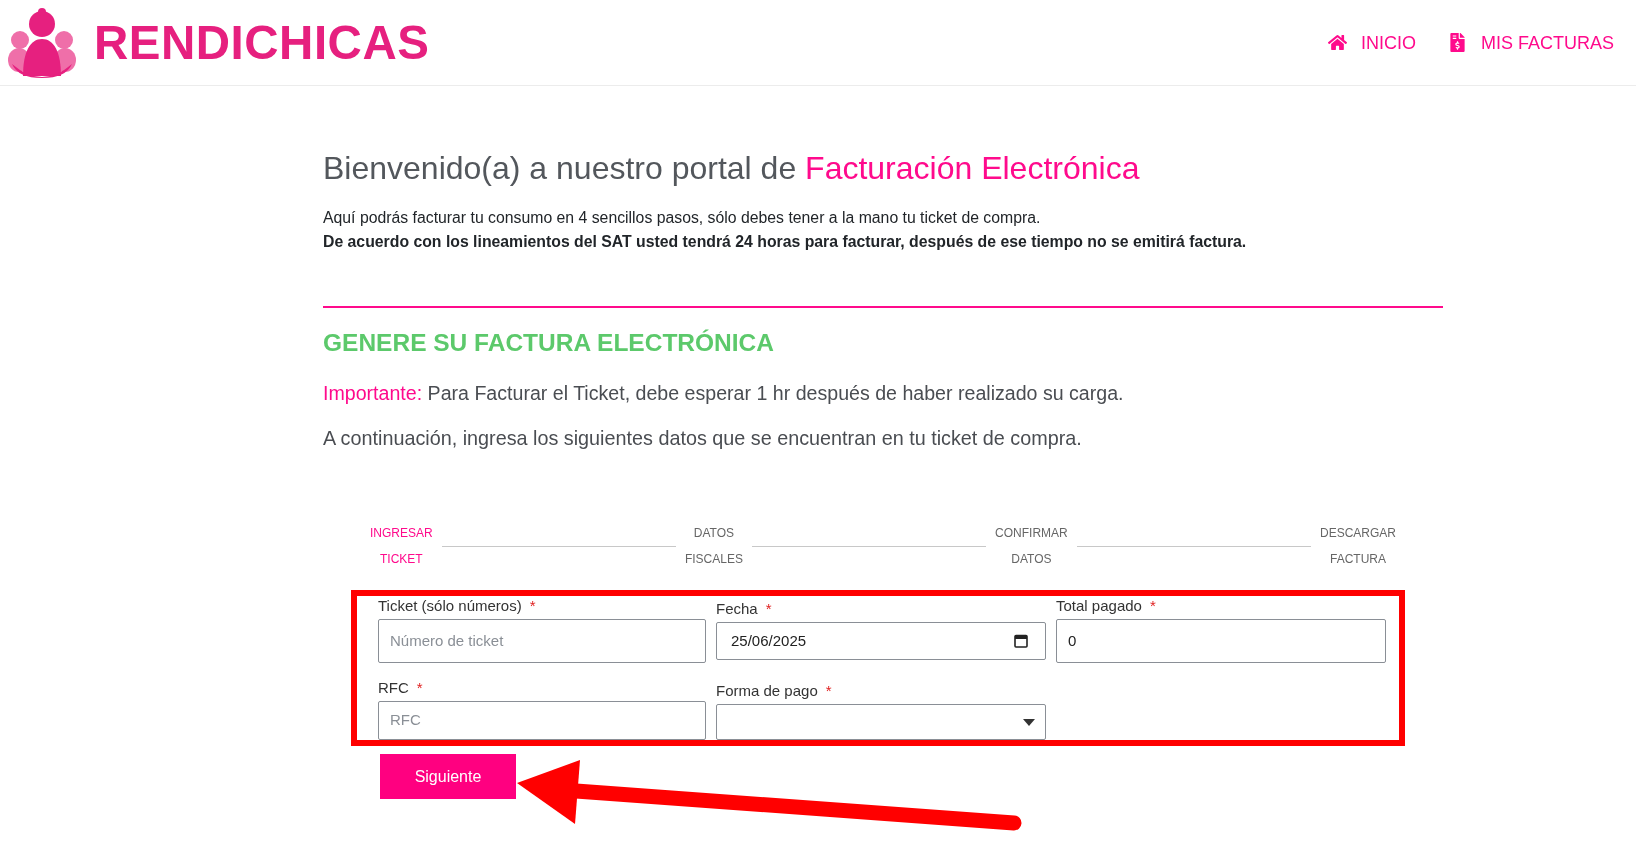  What do you see at coordinates (1221, 641) in the screenshot?
I see `text-field: 0` at bounding box center [1221, 641].